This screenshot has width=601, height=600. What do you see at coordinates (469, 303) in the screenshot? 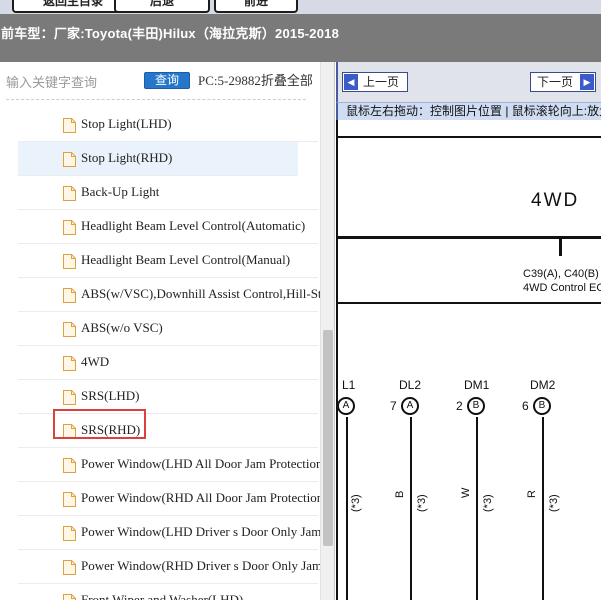
I see `ecu-box-line` at bounding box center [469, 303].